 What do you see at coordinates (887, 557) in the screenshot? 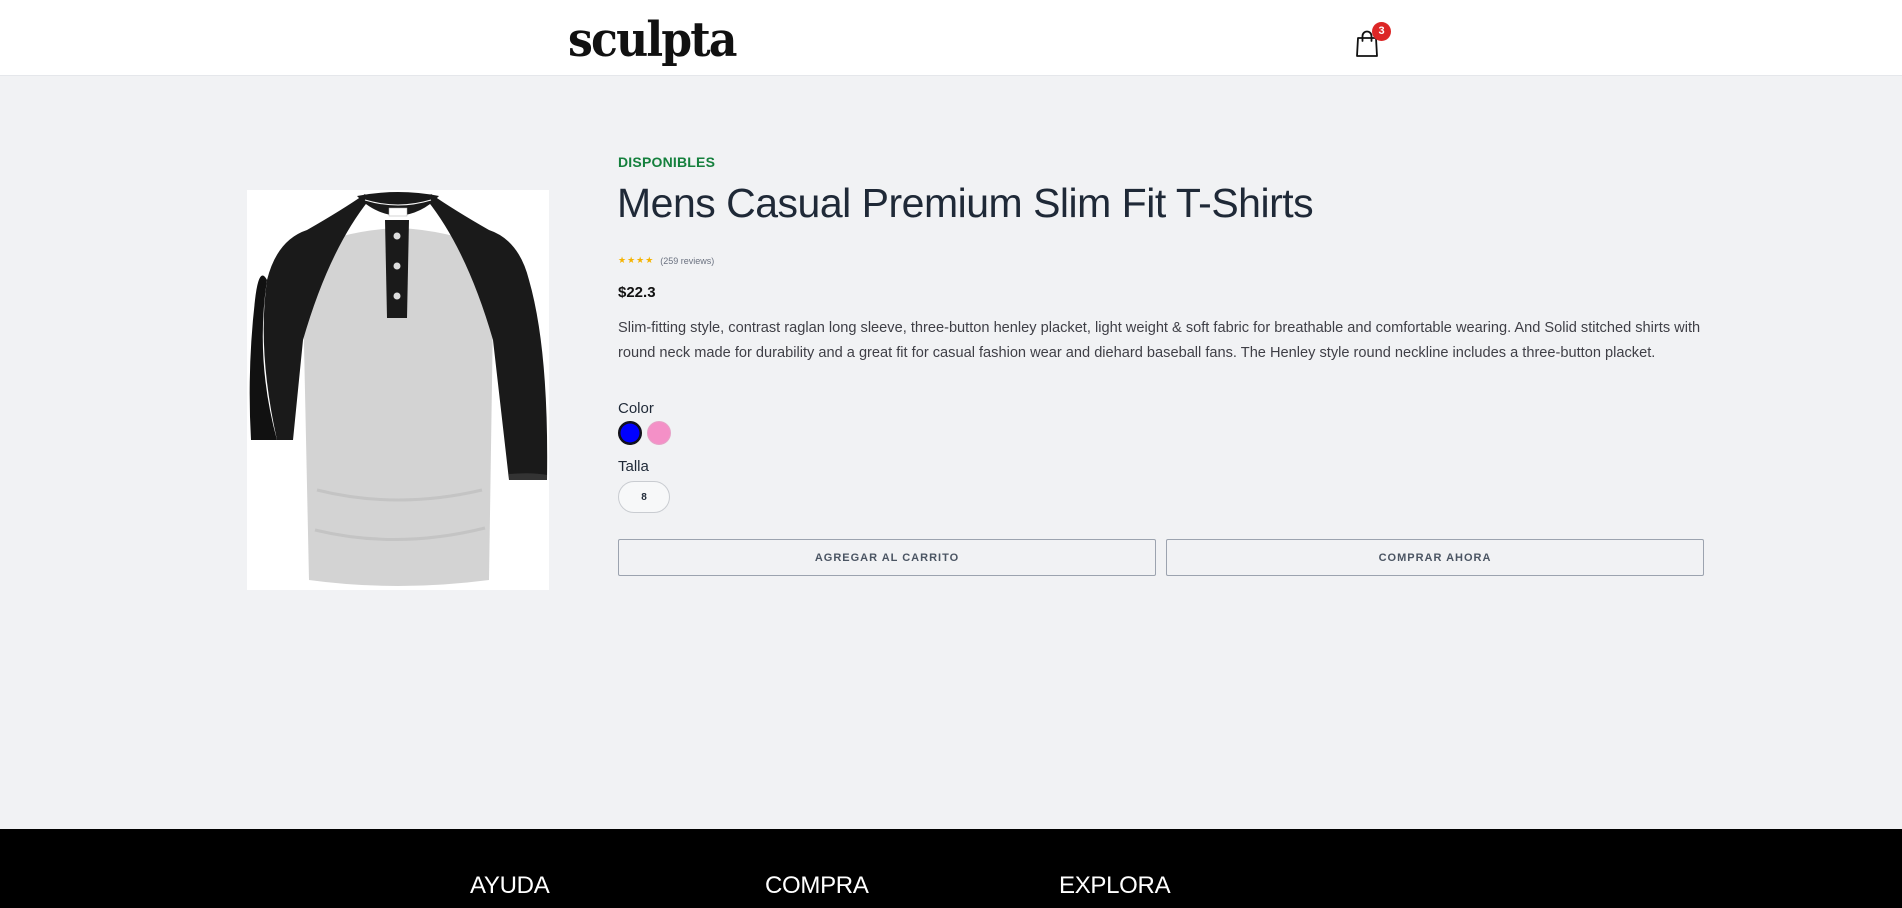
I see `add-to-cart-button: AGREGAR AL CARRITO` at bounding box center [887, 557].